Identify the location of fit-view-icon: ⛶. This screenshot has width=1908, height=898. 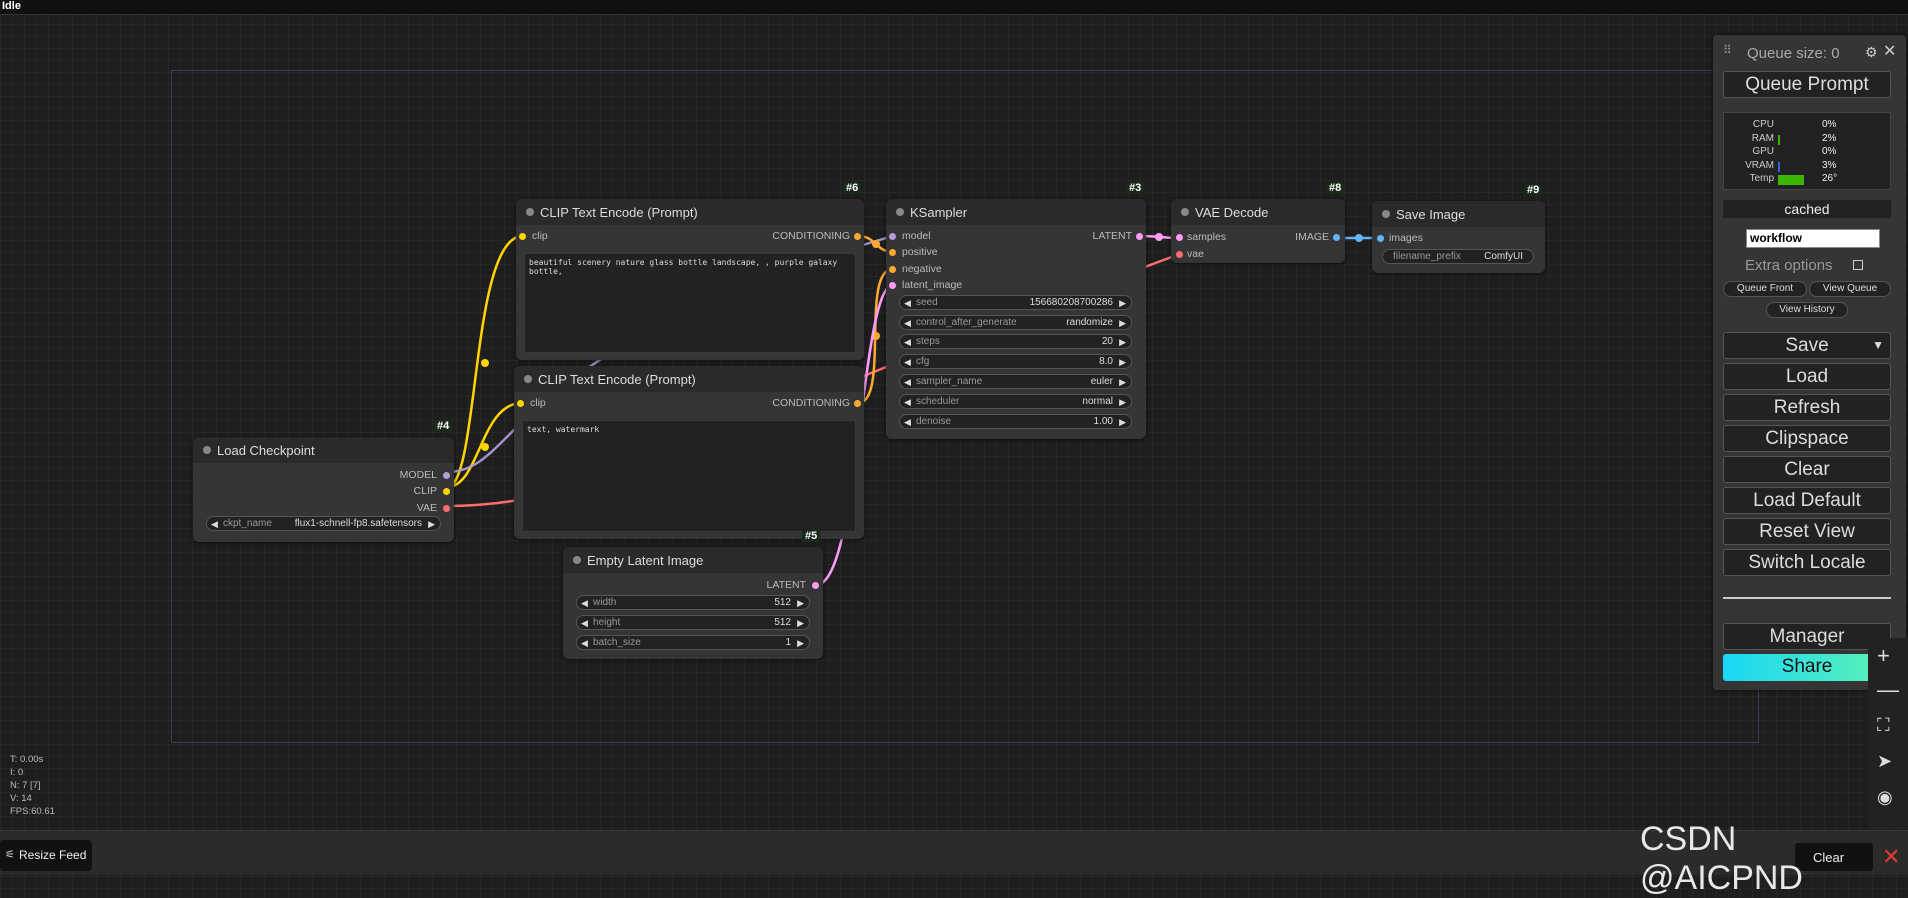
(1883, 725).